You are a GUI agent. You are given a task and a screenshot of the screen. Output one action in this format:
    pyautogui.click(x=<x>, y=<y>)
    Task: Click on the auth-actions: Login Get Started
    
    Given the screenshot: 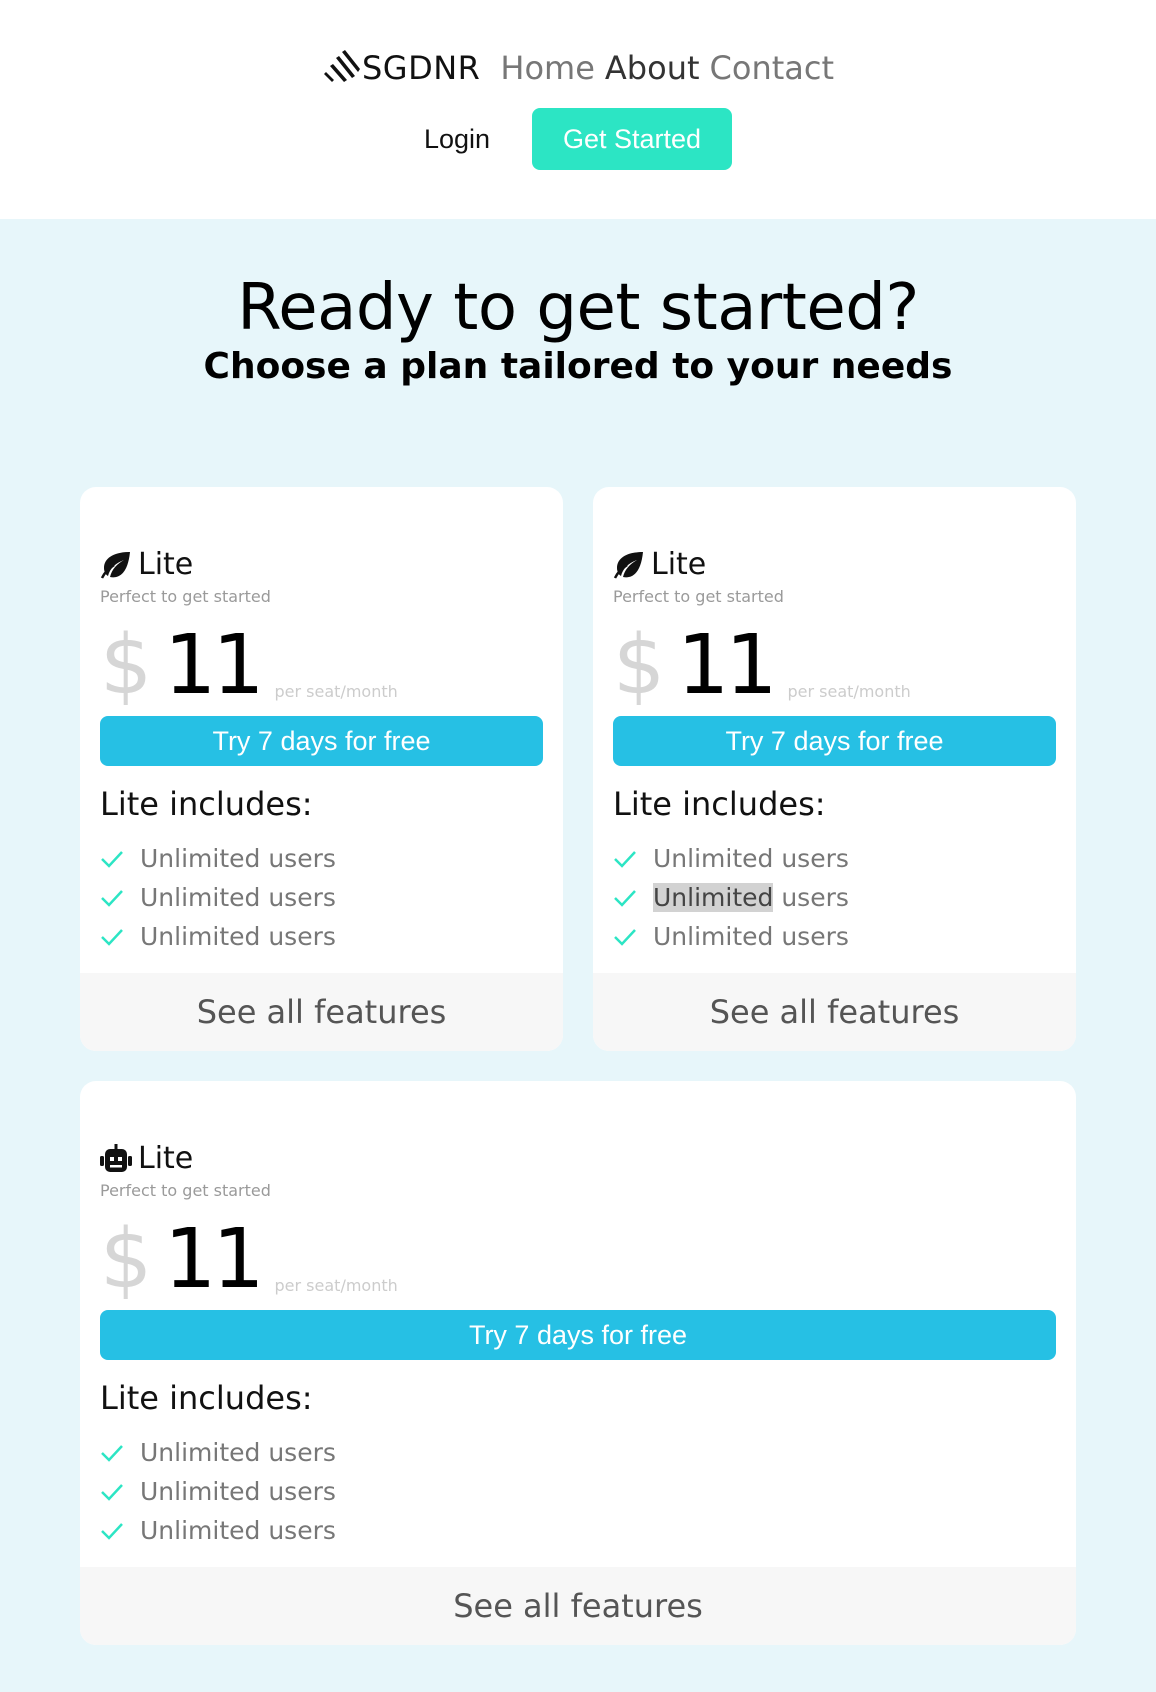 What is the action you would take?
    pyautogui.click(x=578, y=139)
    